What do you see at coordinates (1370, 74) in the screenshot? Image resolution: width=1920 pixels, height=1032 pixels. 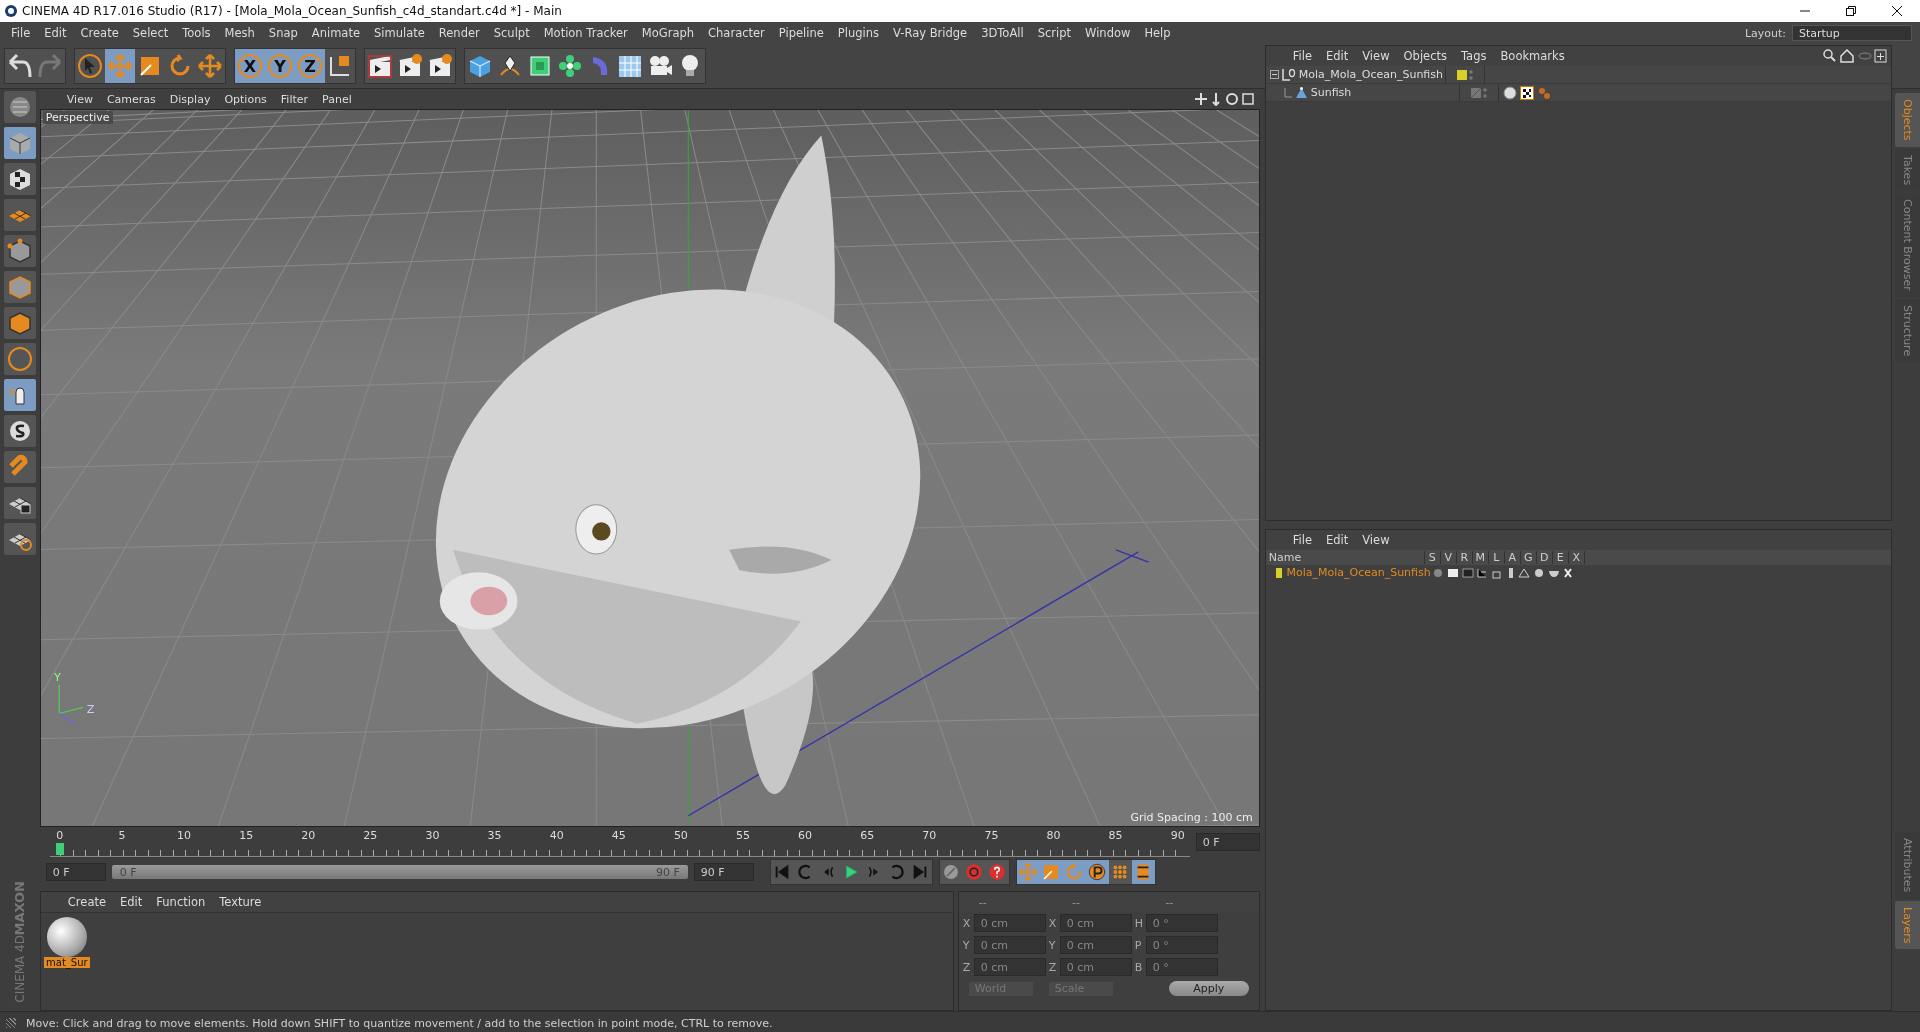 I see `object-name: Mola_Mola_Ocean_Sunfish` at bounding box center [1370, 74].